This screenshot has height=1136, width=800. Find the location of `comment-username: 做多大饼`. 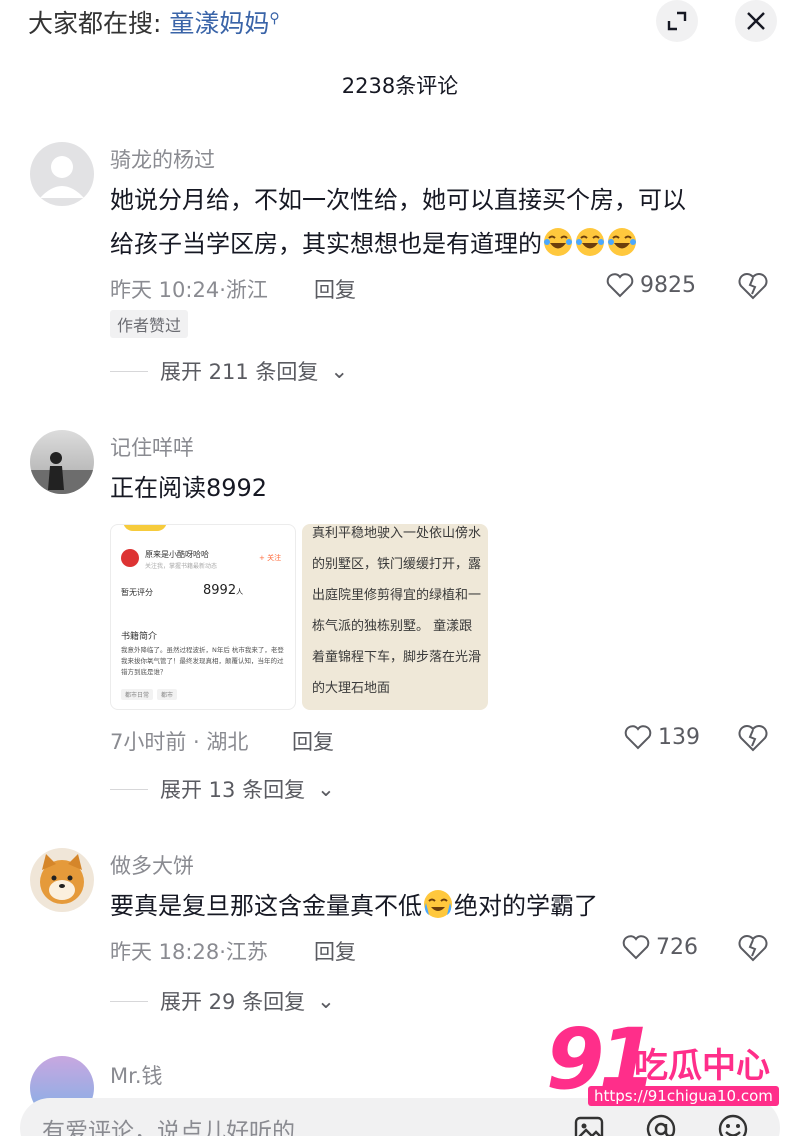

comment-username: 做多大饼 is located at coordinates (152, 865).